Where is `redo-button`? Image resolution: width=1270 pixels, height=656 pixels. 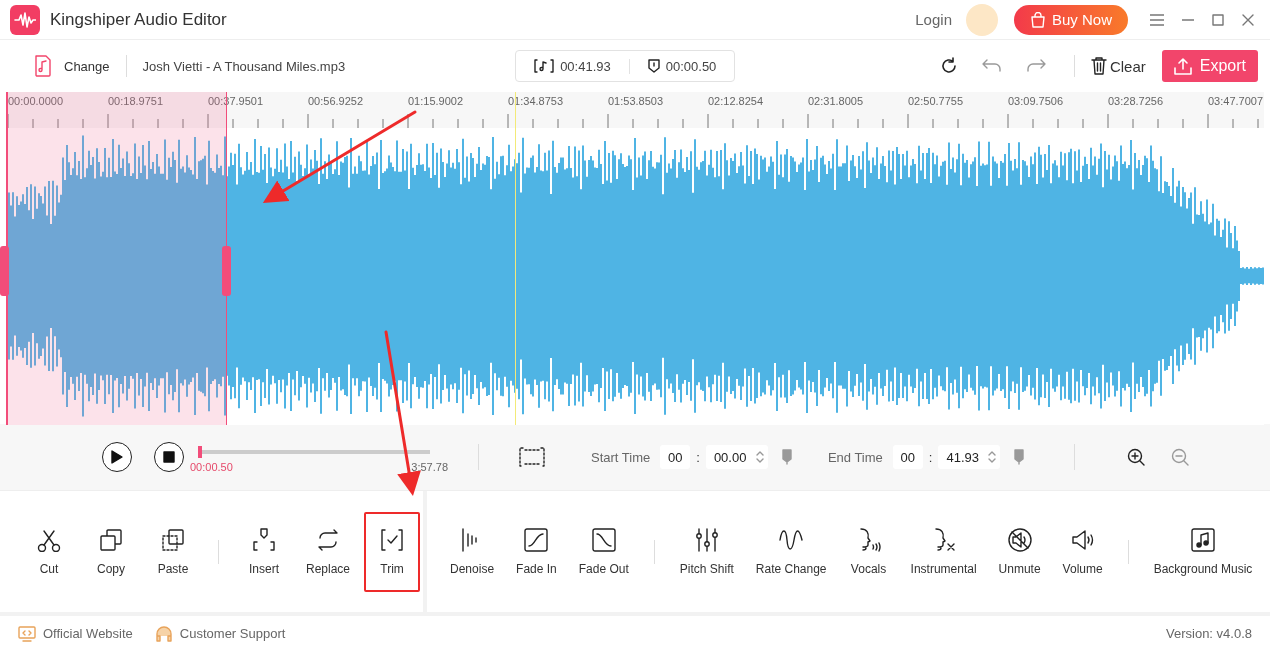
redo-button is located at coordinates (1035, 66).